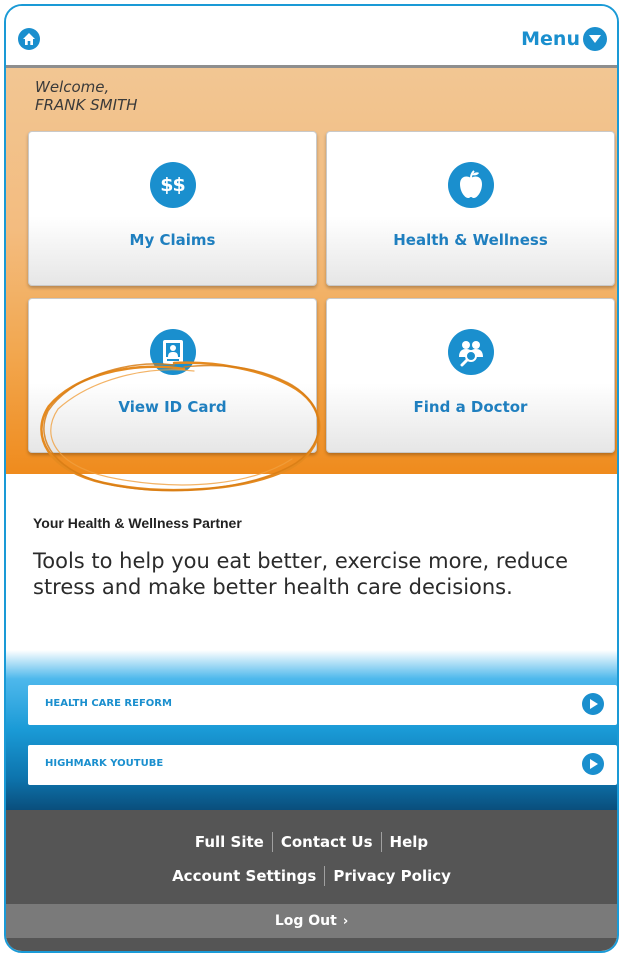 This screenshot has width=625, height=957. What do you see at coordinates (311, 37) in the screenshot?
I see `top-bar: Menu` at bounding box center [311, 37].